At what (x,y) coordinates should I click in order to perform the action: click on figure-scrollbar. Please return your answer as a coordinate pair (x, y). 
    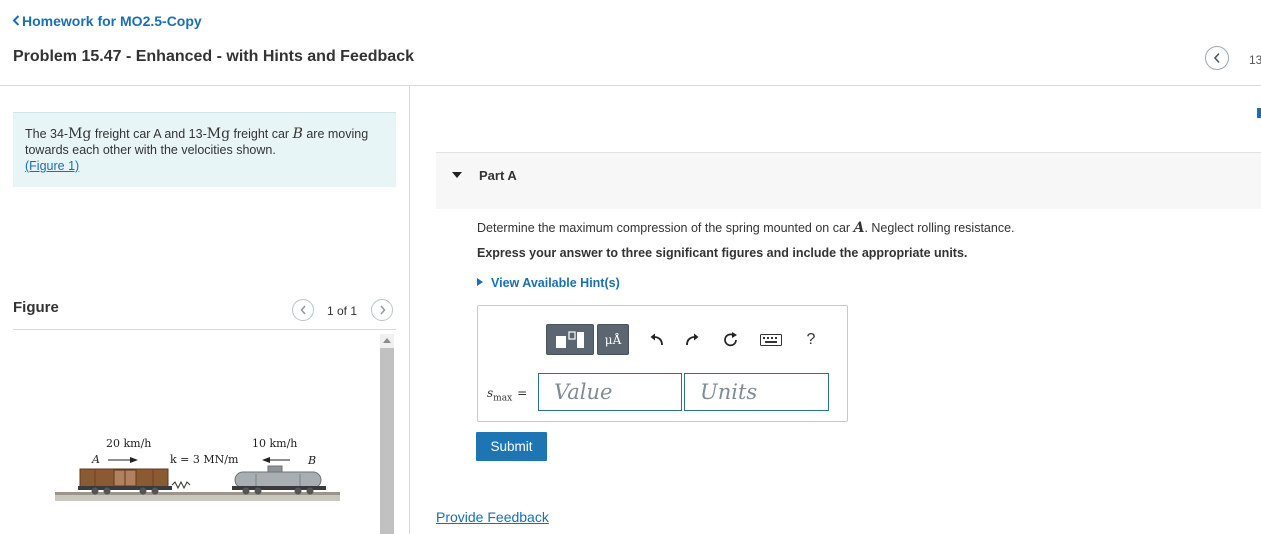
    Looking at the image, I should click on (387, 434).